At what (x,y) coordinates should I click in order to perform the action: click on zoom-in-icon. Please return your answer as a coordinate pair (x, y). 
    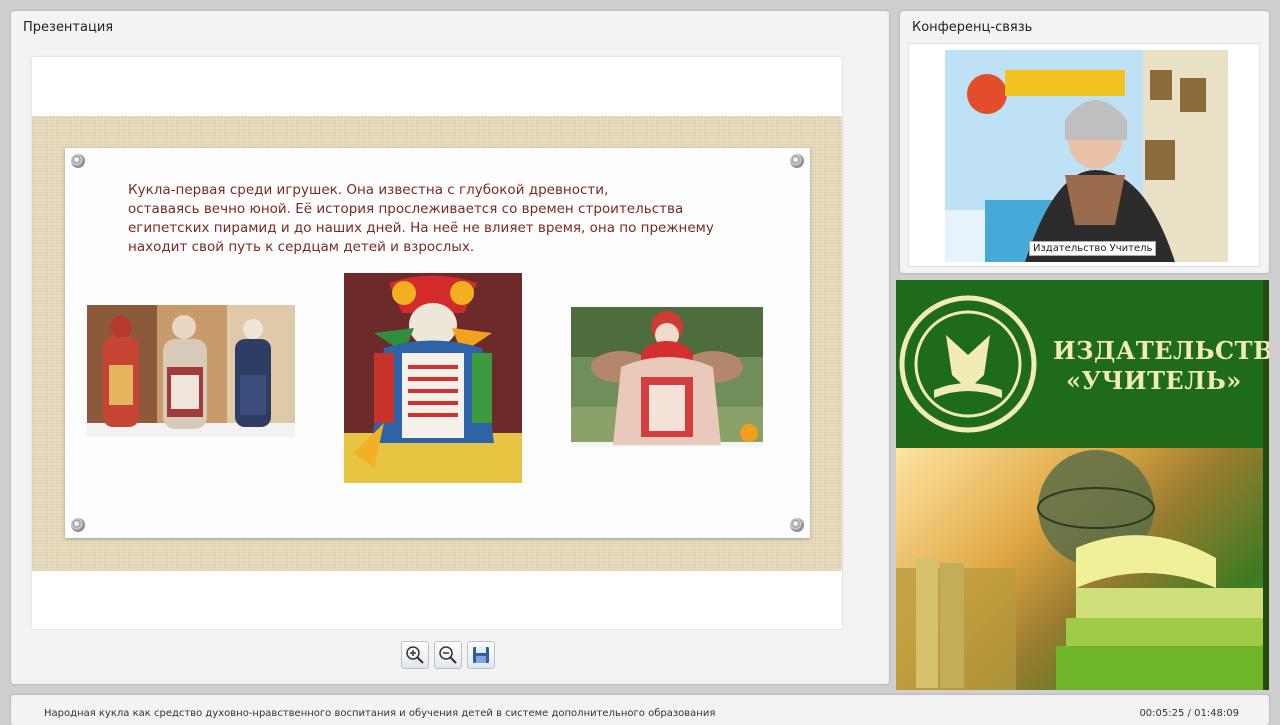
    Looking at the image, I should click on (415, 655).